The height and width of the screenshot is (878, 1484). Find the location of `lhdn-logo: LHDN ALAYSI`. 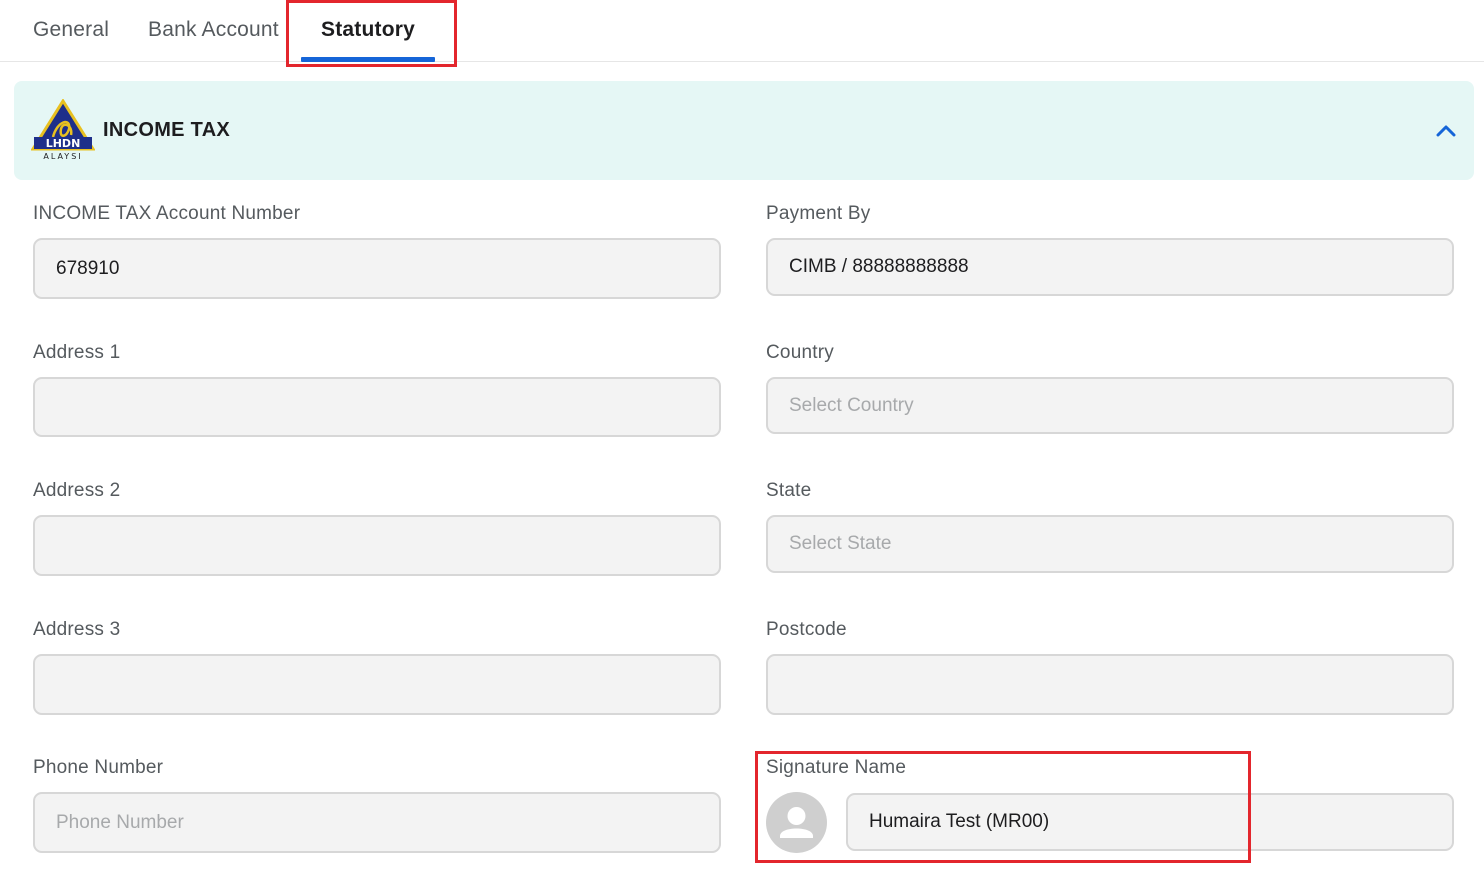

lhdn-logo: LHDN ALAYSI is located at coordinates (63, 130).